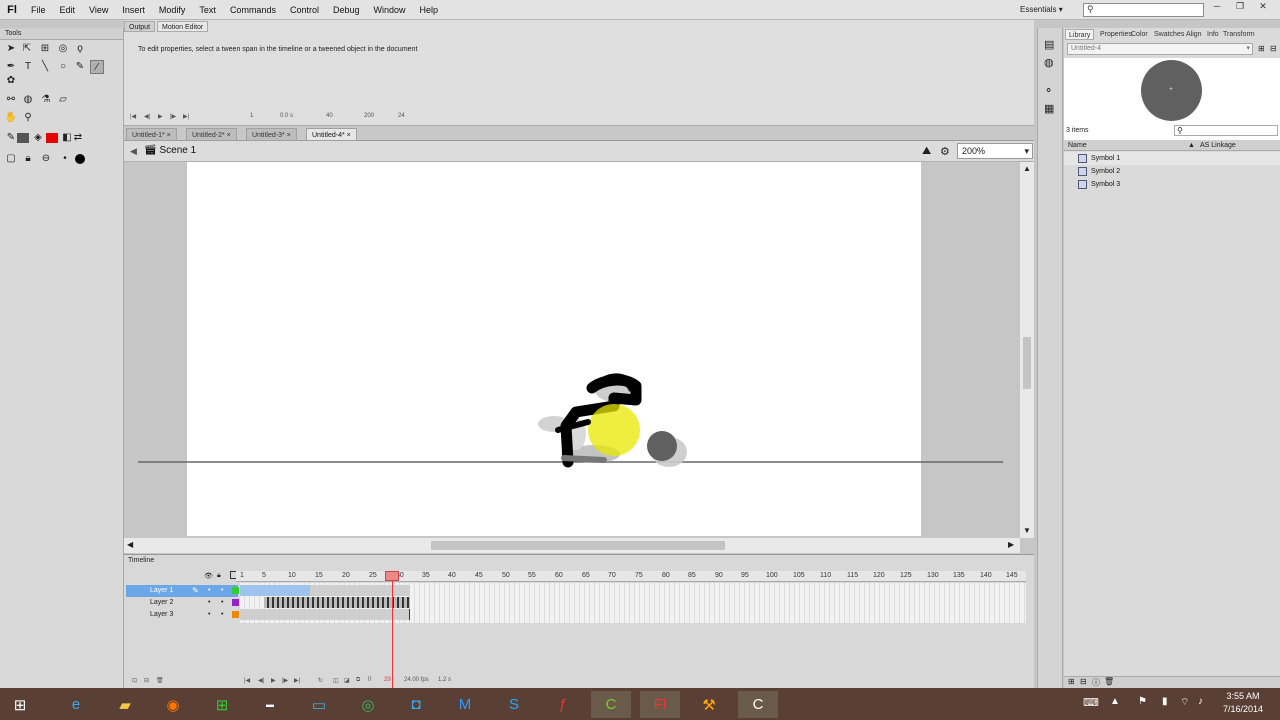 This screenshot has height=720, width=1280. Describe the element at coordinates (1172, 158) in the screenshot. I see `library-item: Symbol 1` at that location.